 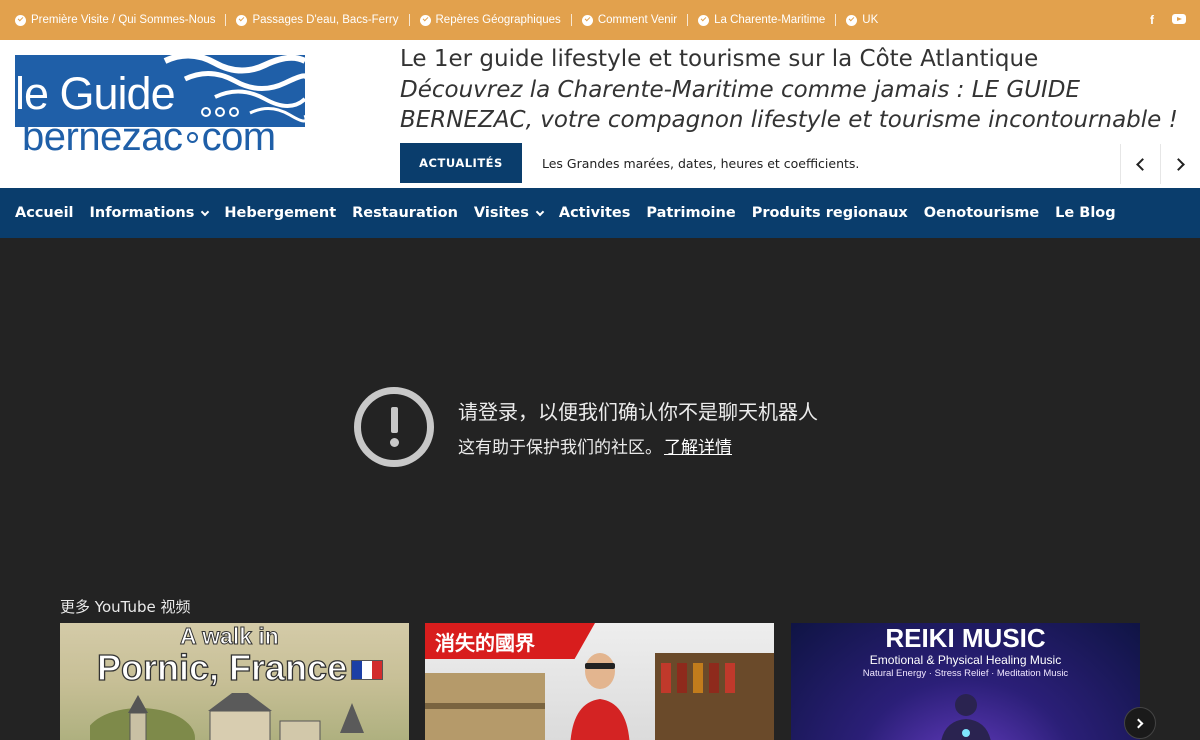 What do you see at coordinates (222, 667) in the screenshot?
I see `video-title-text: Pornic, France` at bounding box center [222, 667].